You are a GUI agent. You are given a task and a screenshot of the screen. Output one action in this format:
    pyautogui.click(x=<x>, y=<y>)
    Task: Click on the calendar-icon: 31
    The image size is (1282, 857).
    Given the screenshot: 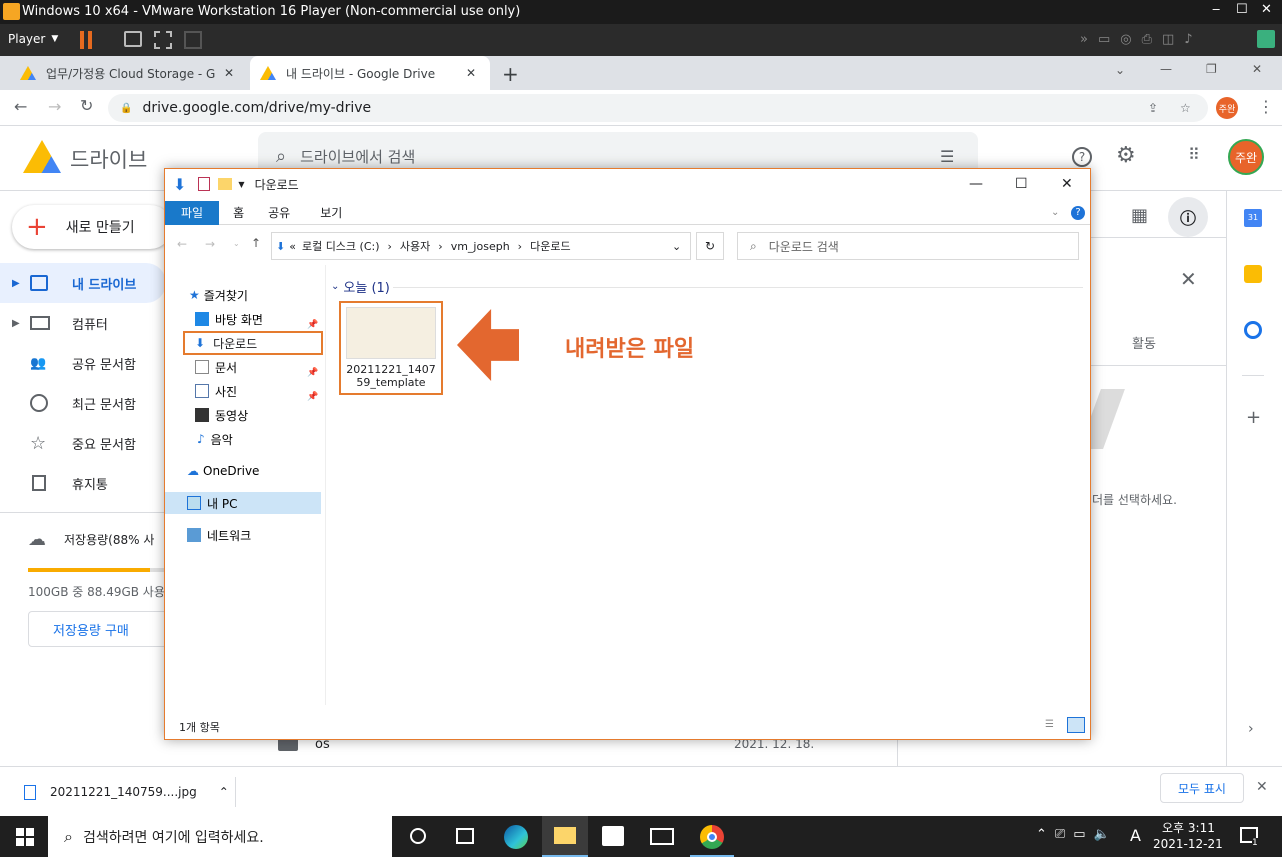 What is the action you would take?
    pyautogui.click(x=1253, y=218)
    